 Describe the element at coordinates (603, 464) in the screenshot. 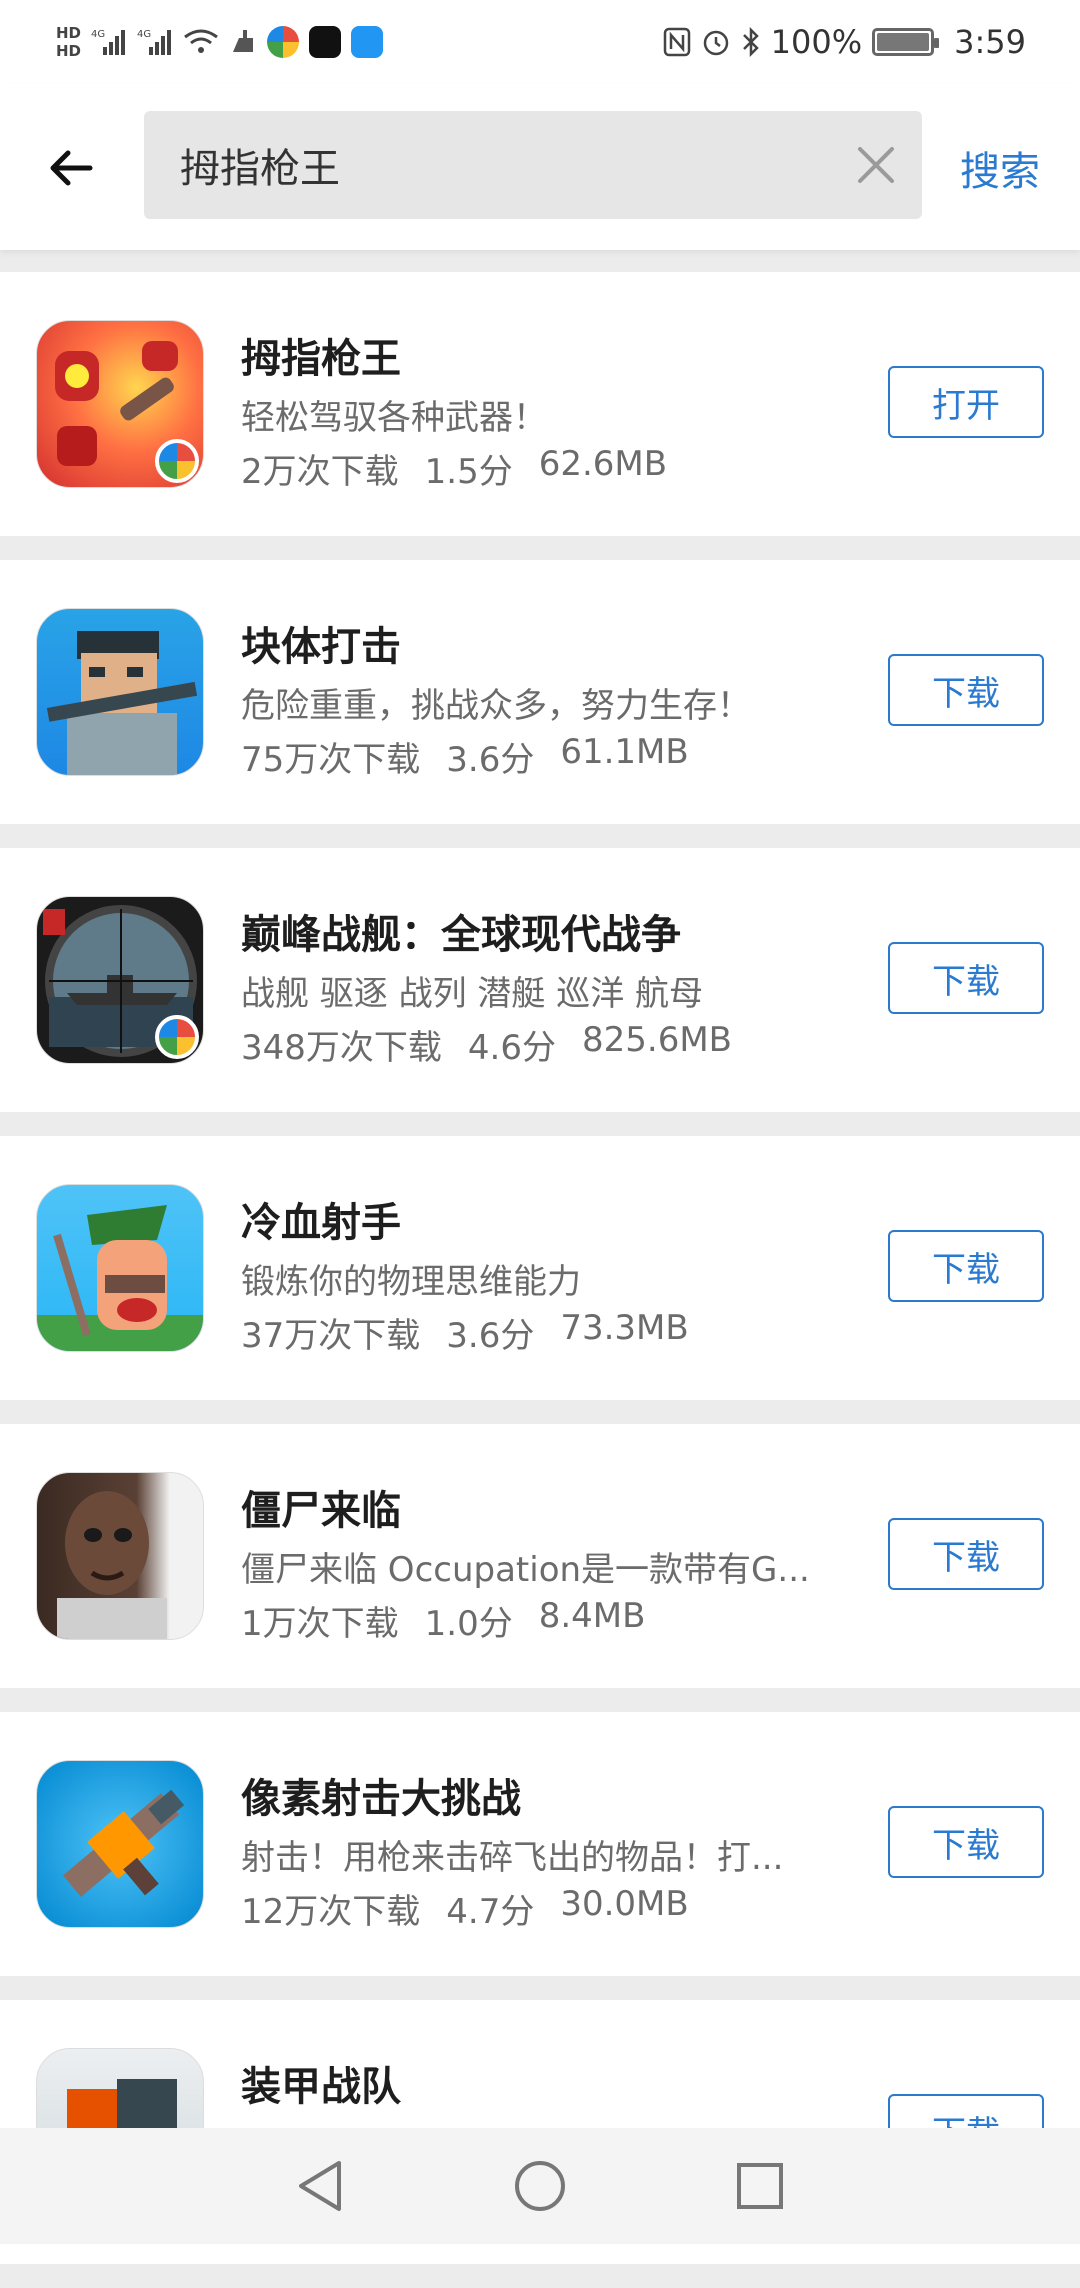

I see `app-size: 62.6MB` at that location.